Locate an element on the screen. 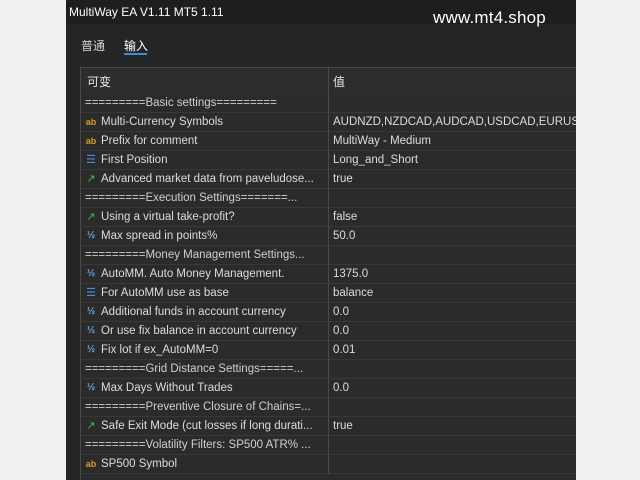  variable-name: Using a virtual take-profit? is located at coordinates (168, 217).